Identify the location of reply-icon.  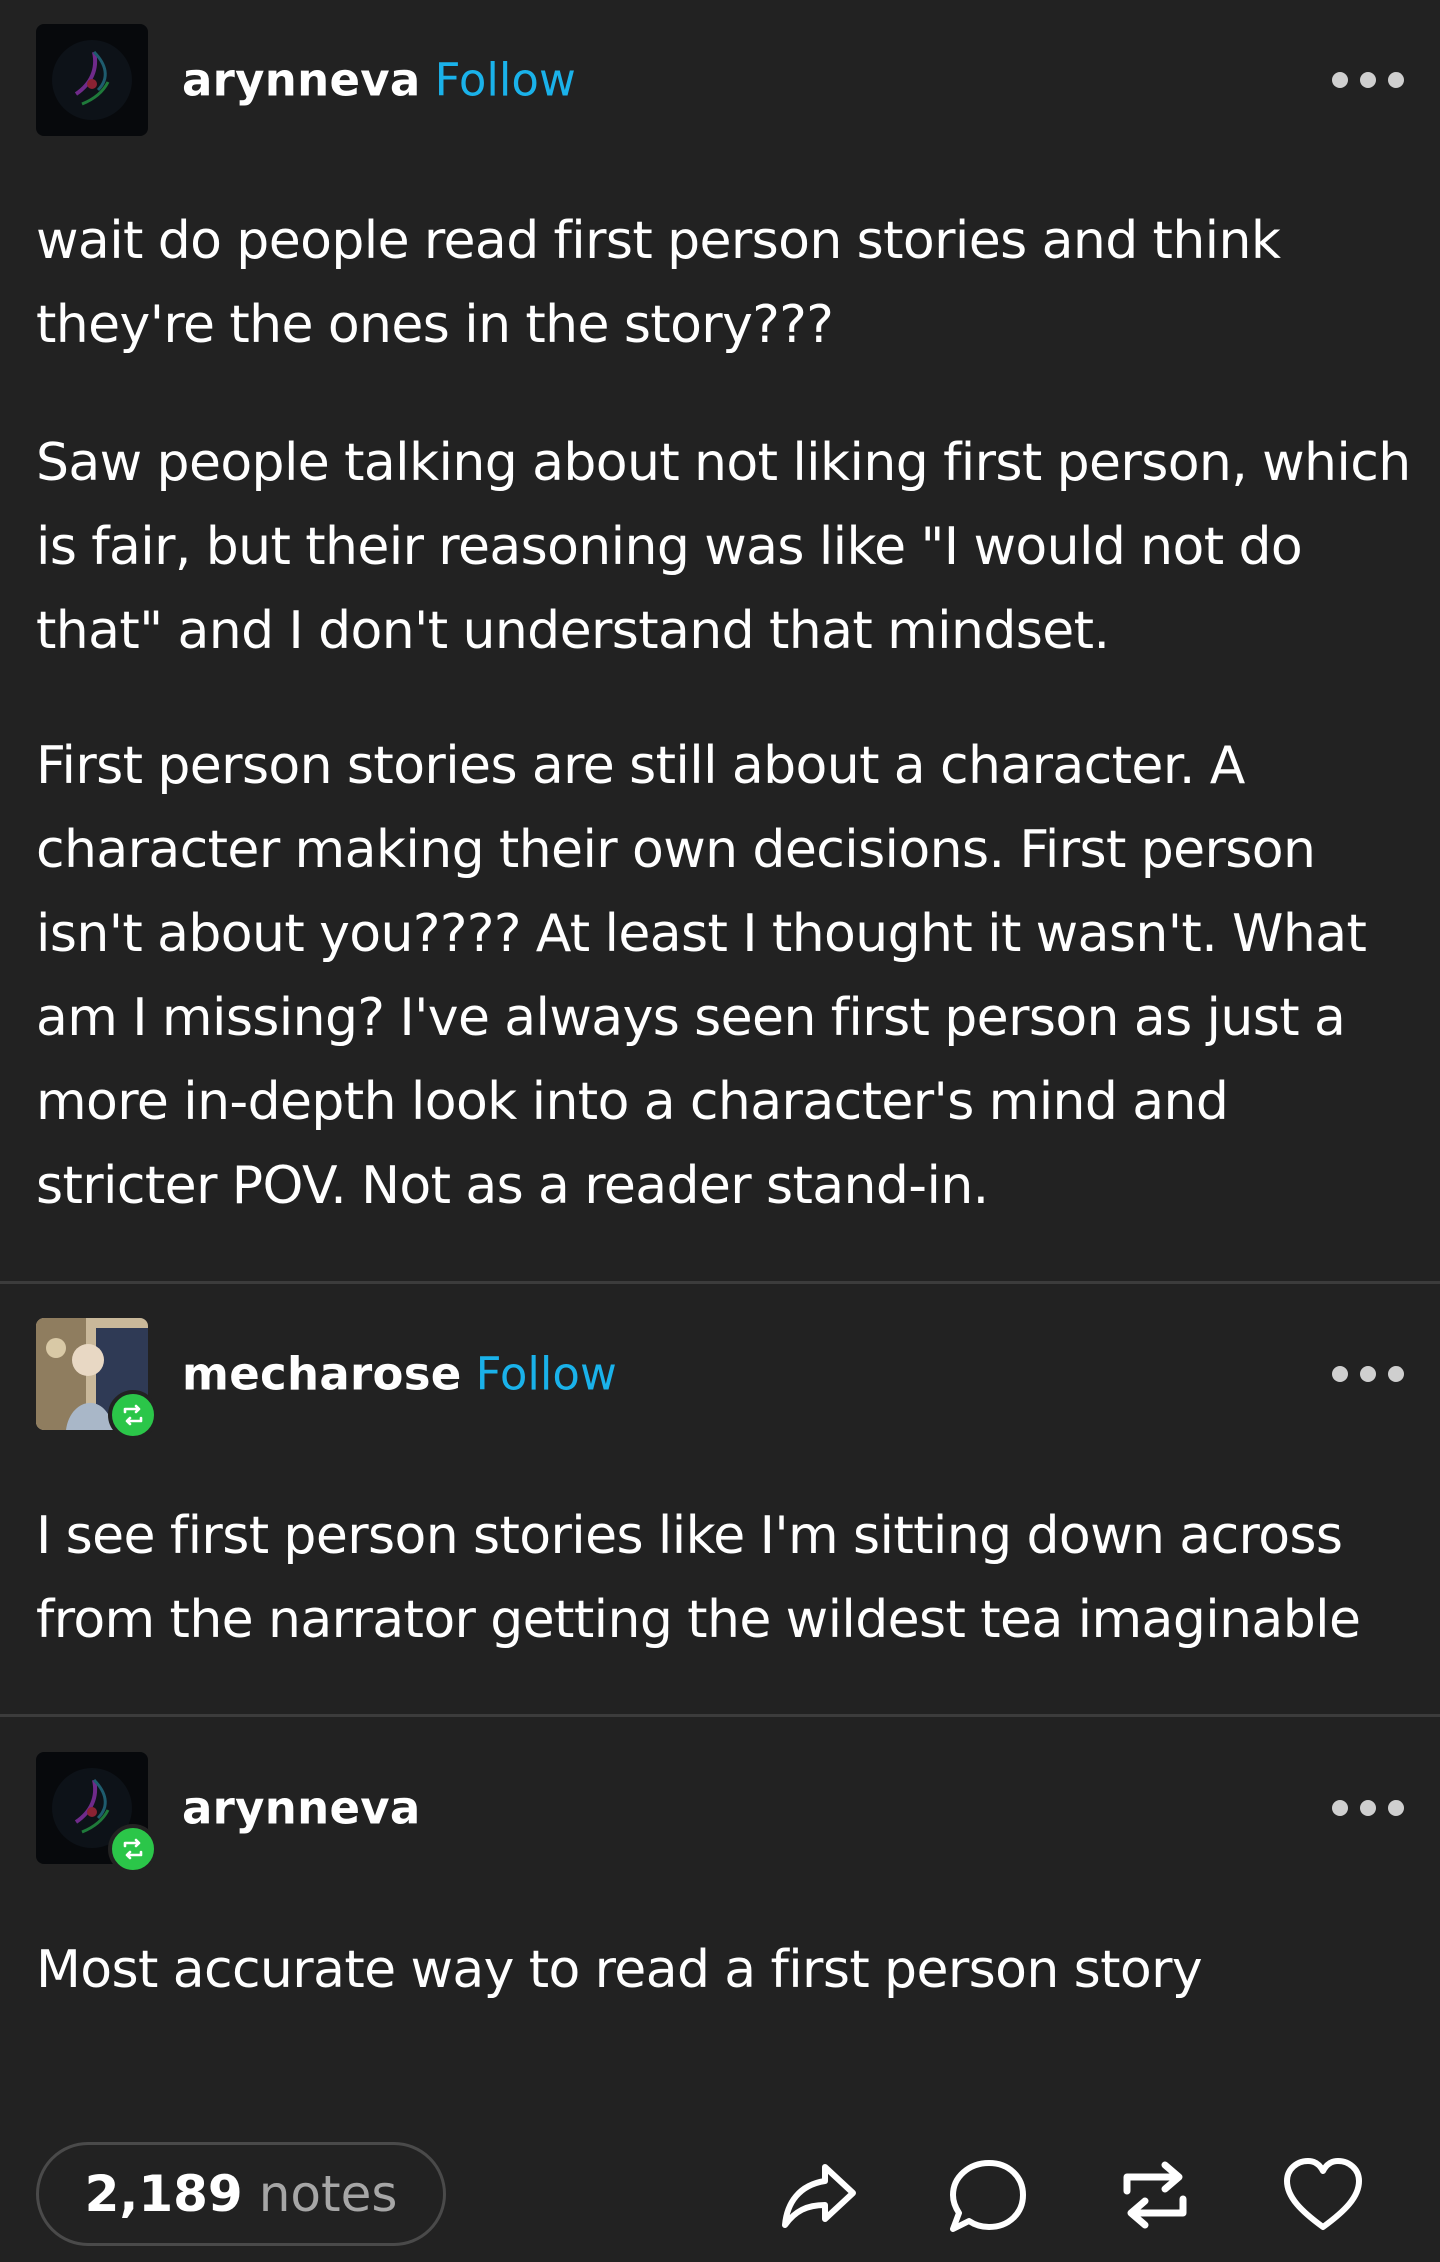
(987, 2195).